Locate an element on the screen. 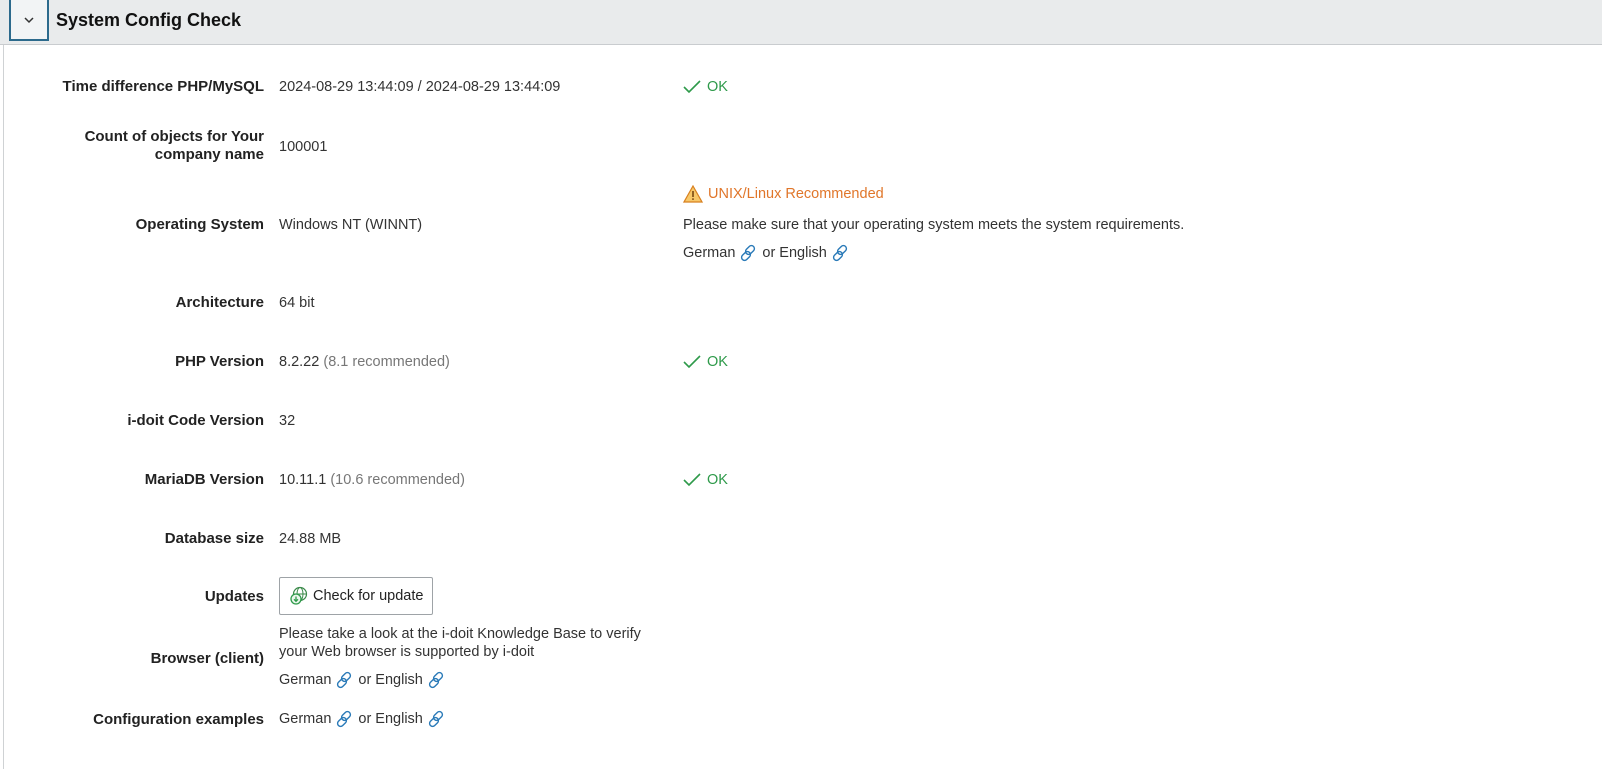  section-header: System Config Check is located at coordinates (801, 22).